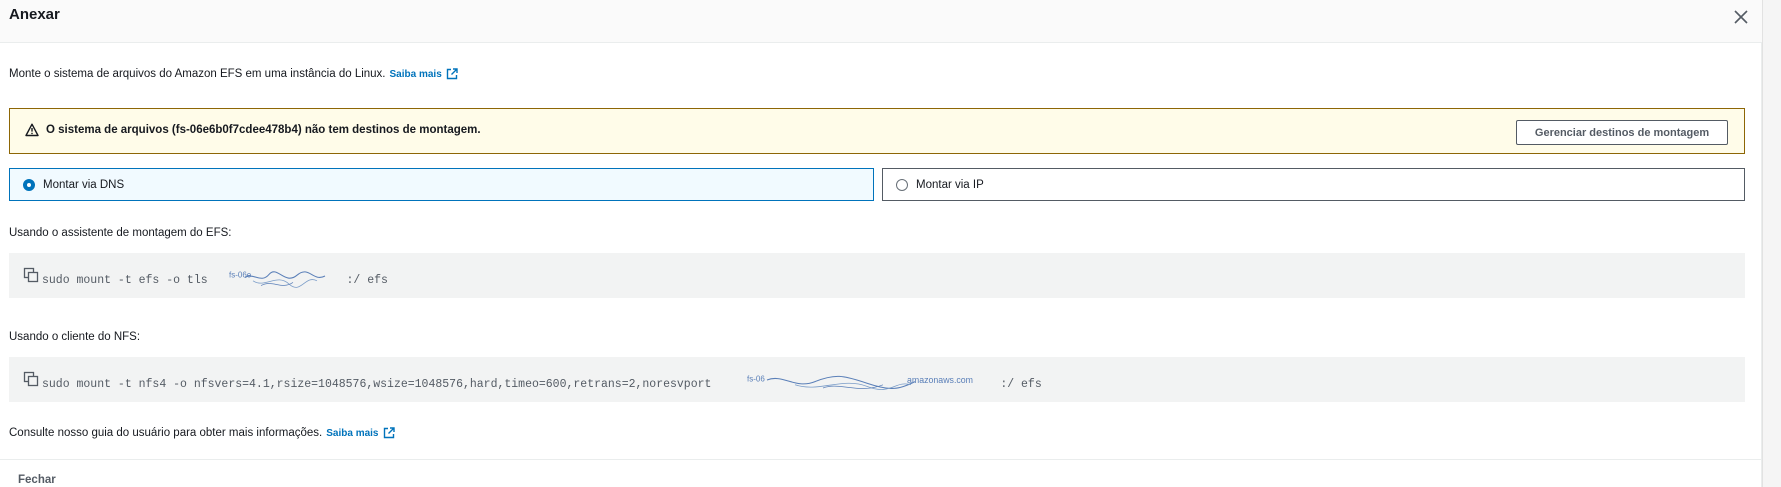 The height and width of the screenshot is (487, 1781). What do you see at coordinates (415, 74) in the screenshot?
I see `learn-more-label: Saiba mais` at bounding box center [415, 74].